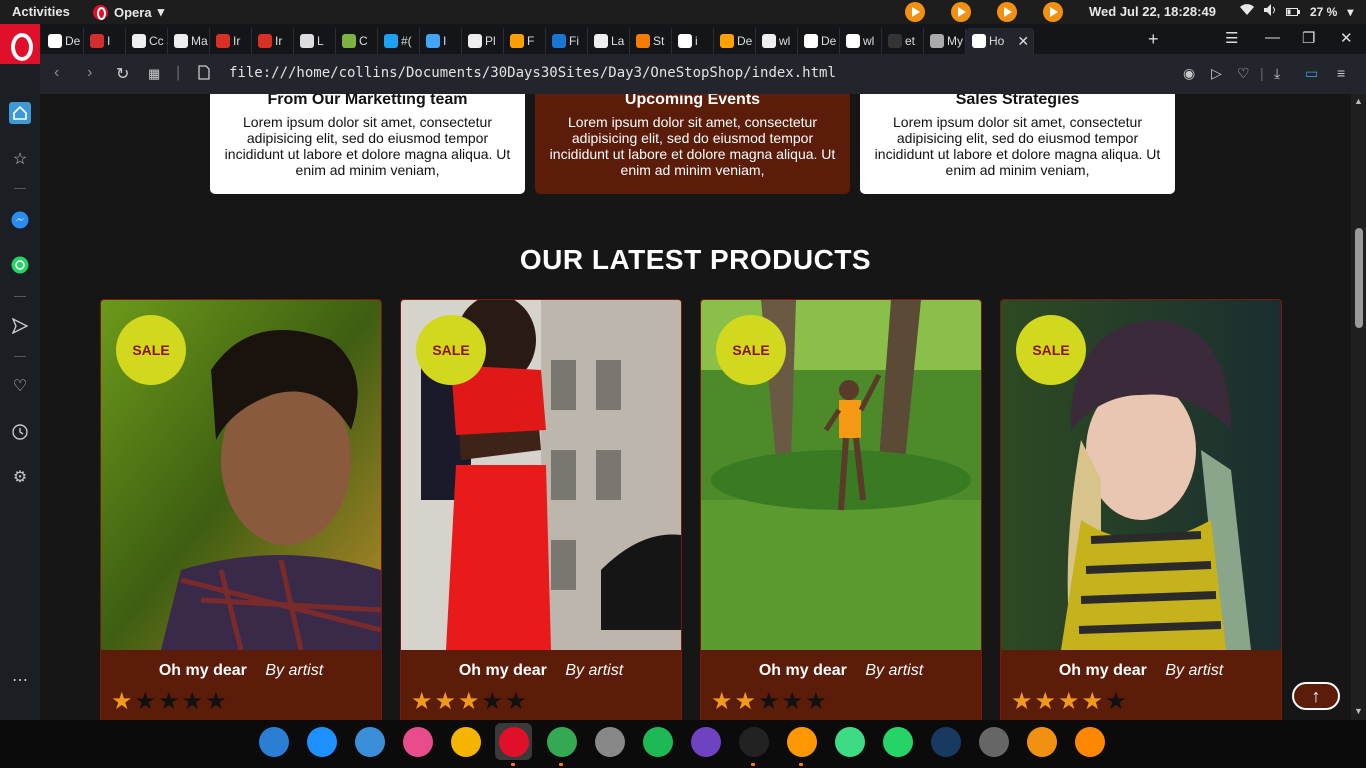 The width and height of the screenshot is (1366, 768). I want to click on google-icon, so click(853, 41).